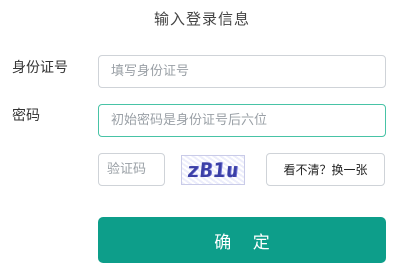  What do you see at coordinates (26, 116) in the screenshot?
I see `password-label: 密码` at bounding box center [26, 116].